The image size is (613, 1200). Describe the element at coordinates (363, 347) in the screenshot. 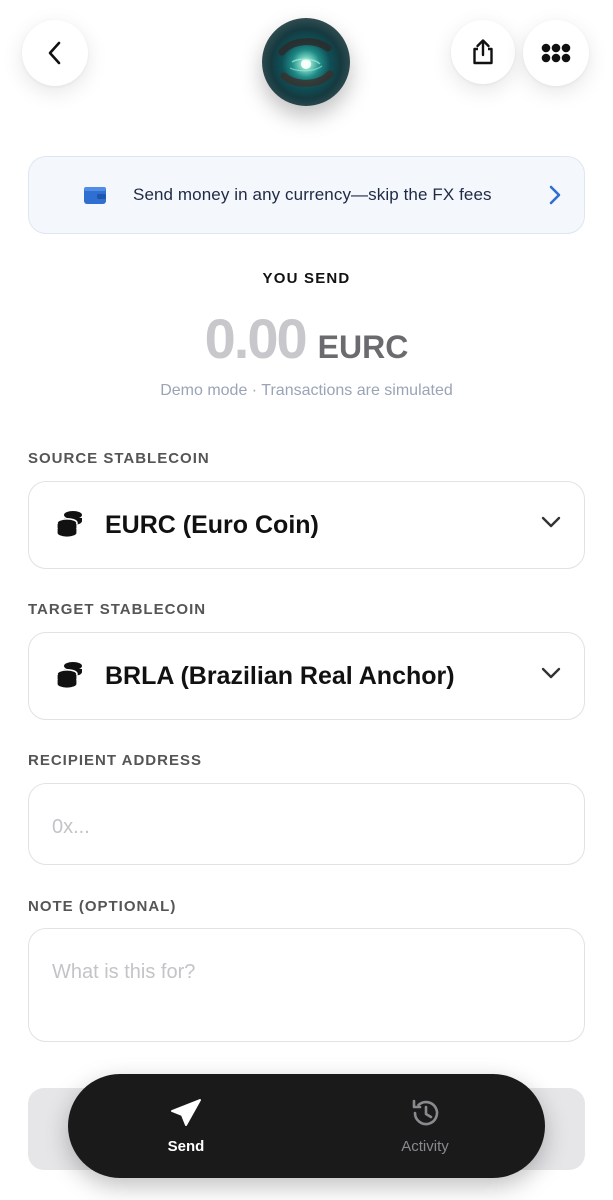

I see `amount-currency: EURC` at that location.